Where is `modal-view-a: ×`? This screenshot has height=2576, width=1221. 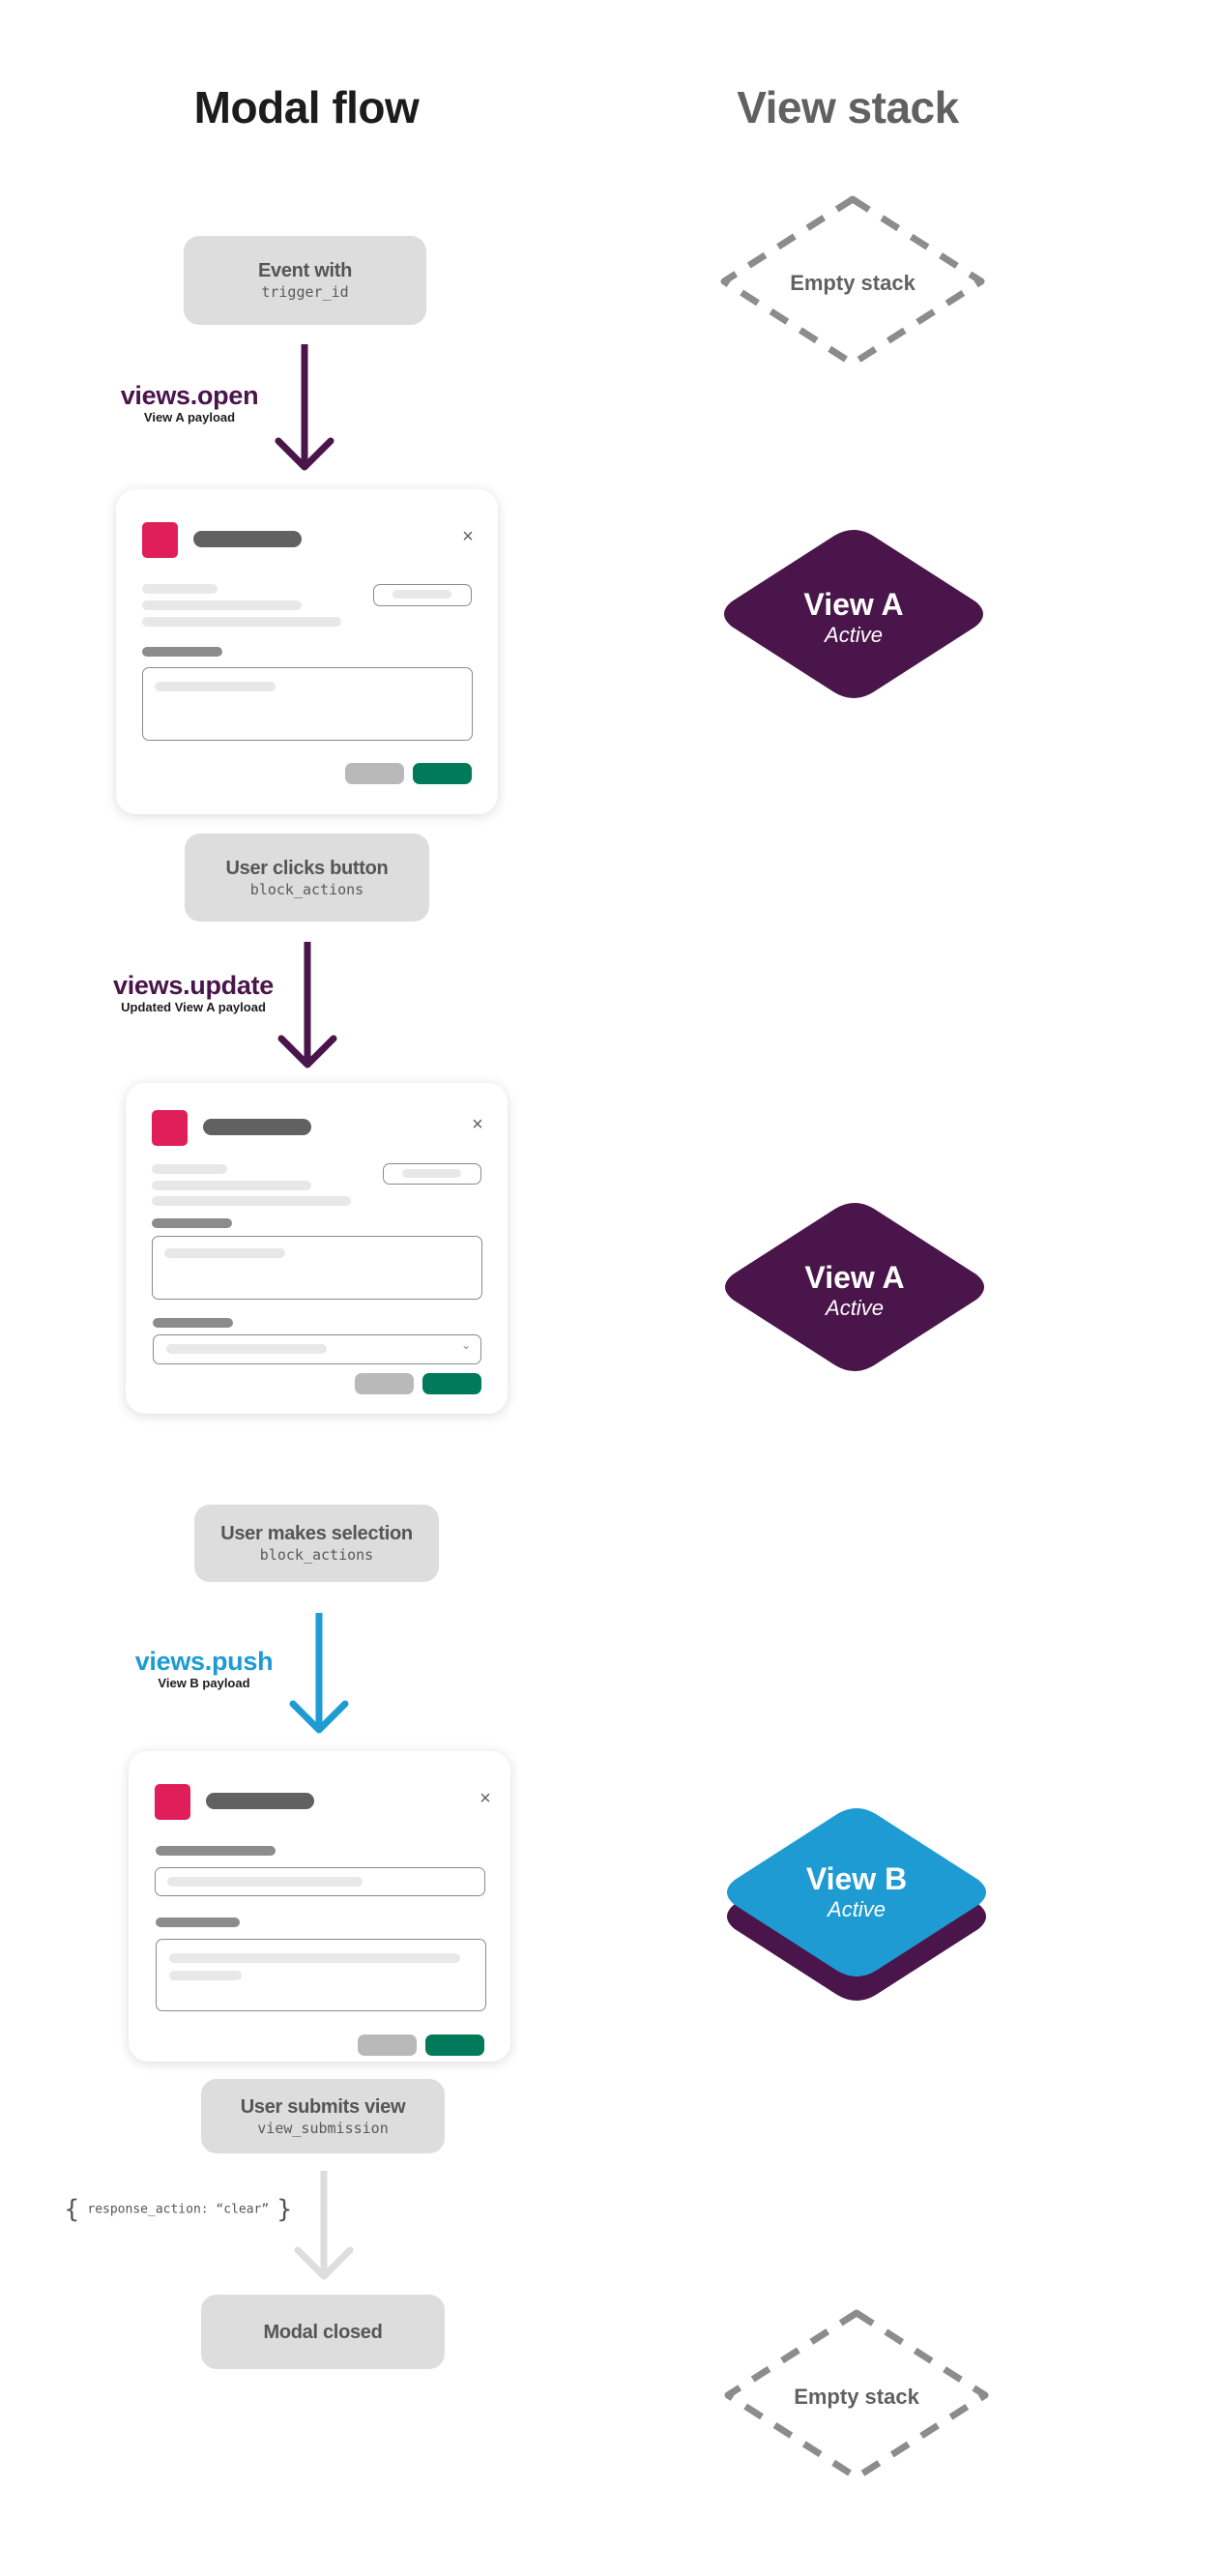
modal-view-a: × is located at coordinates (307, 651).